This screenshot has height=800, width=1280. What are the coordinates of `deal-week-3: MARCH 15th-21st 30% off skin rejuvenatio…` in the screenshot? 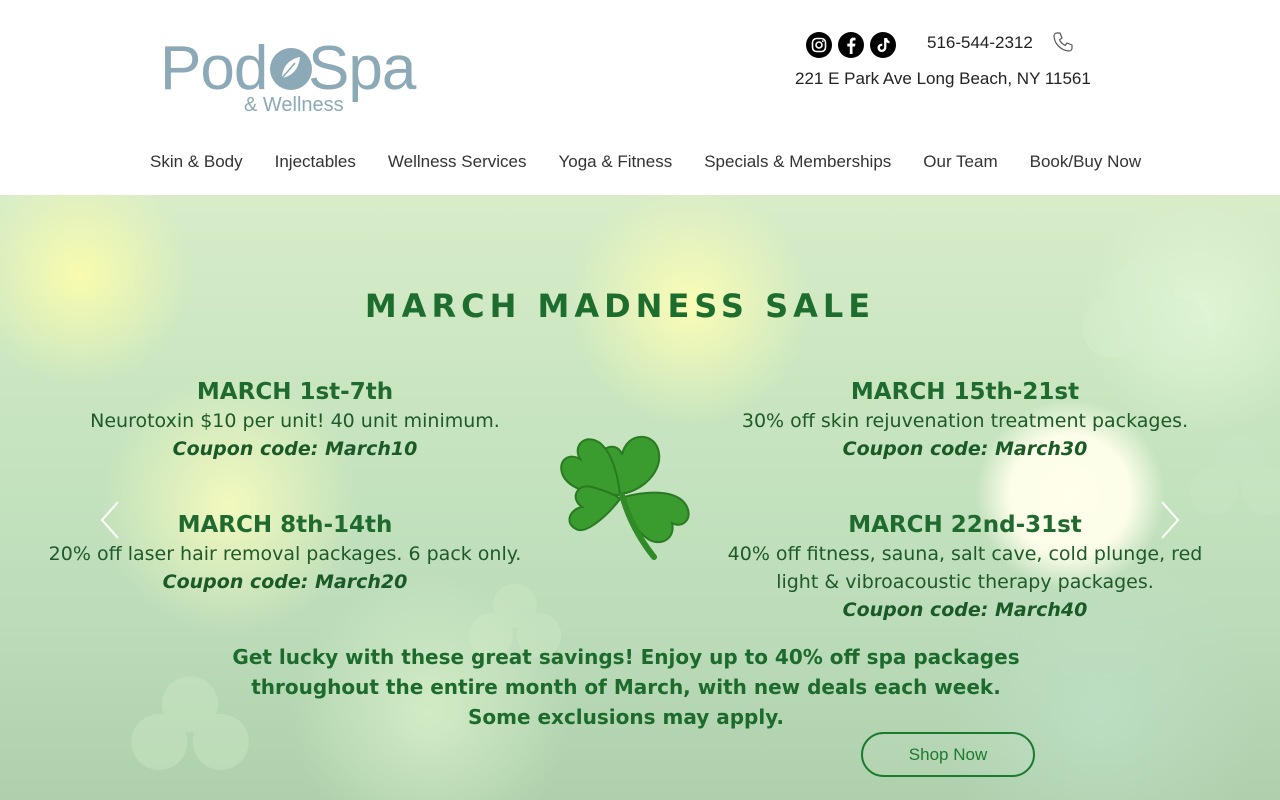 It's located at (965, 420).